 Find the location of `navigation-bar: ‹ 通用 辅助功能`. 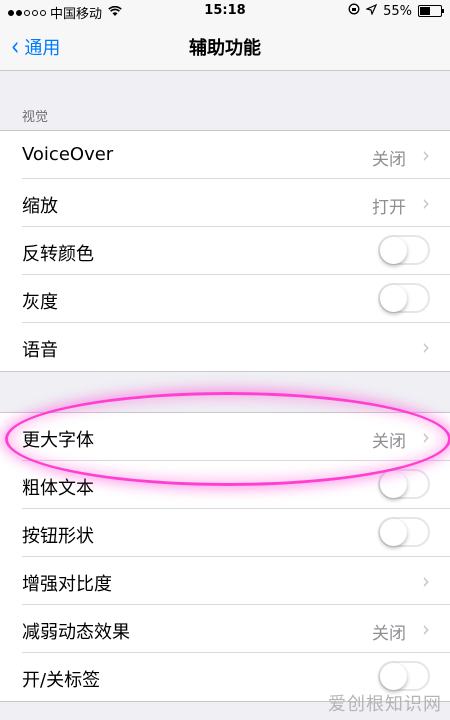

navigation-bar: ‹ 通用 辅助功能 is located at coordinates (225, 46).